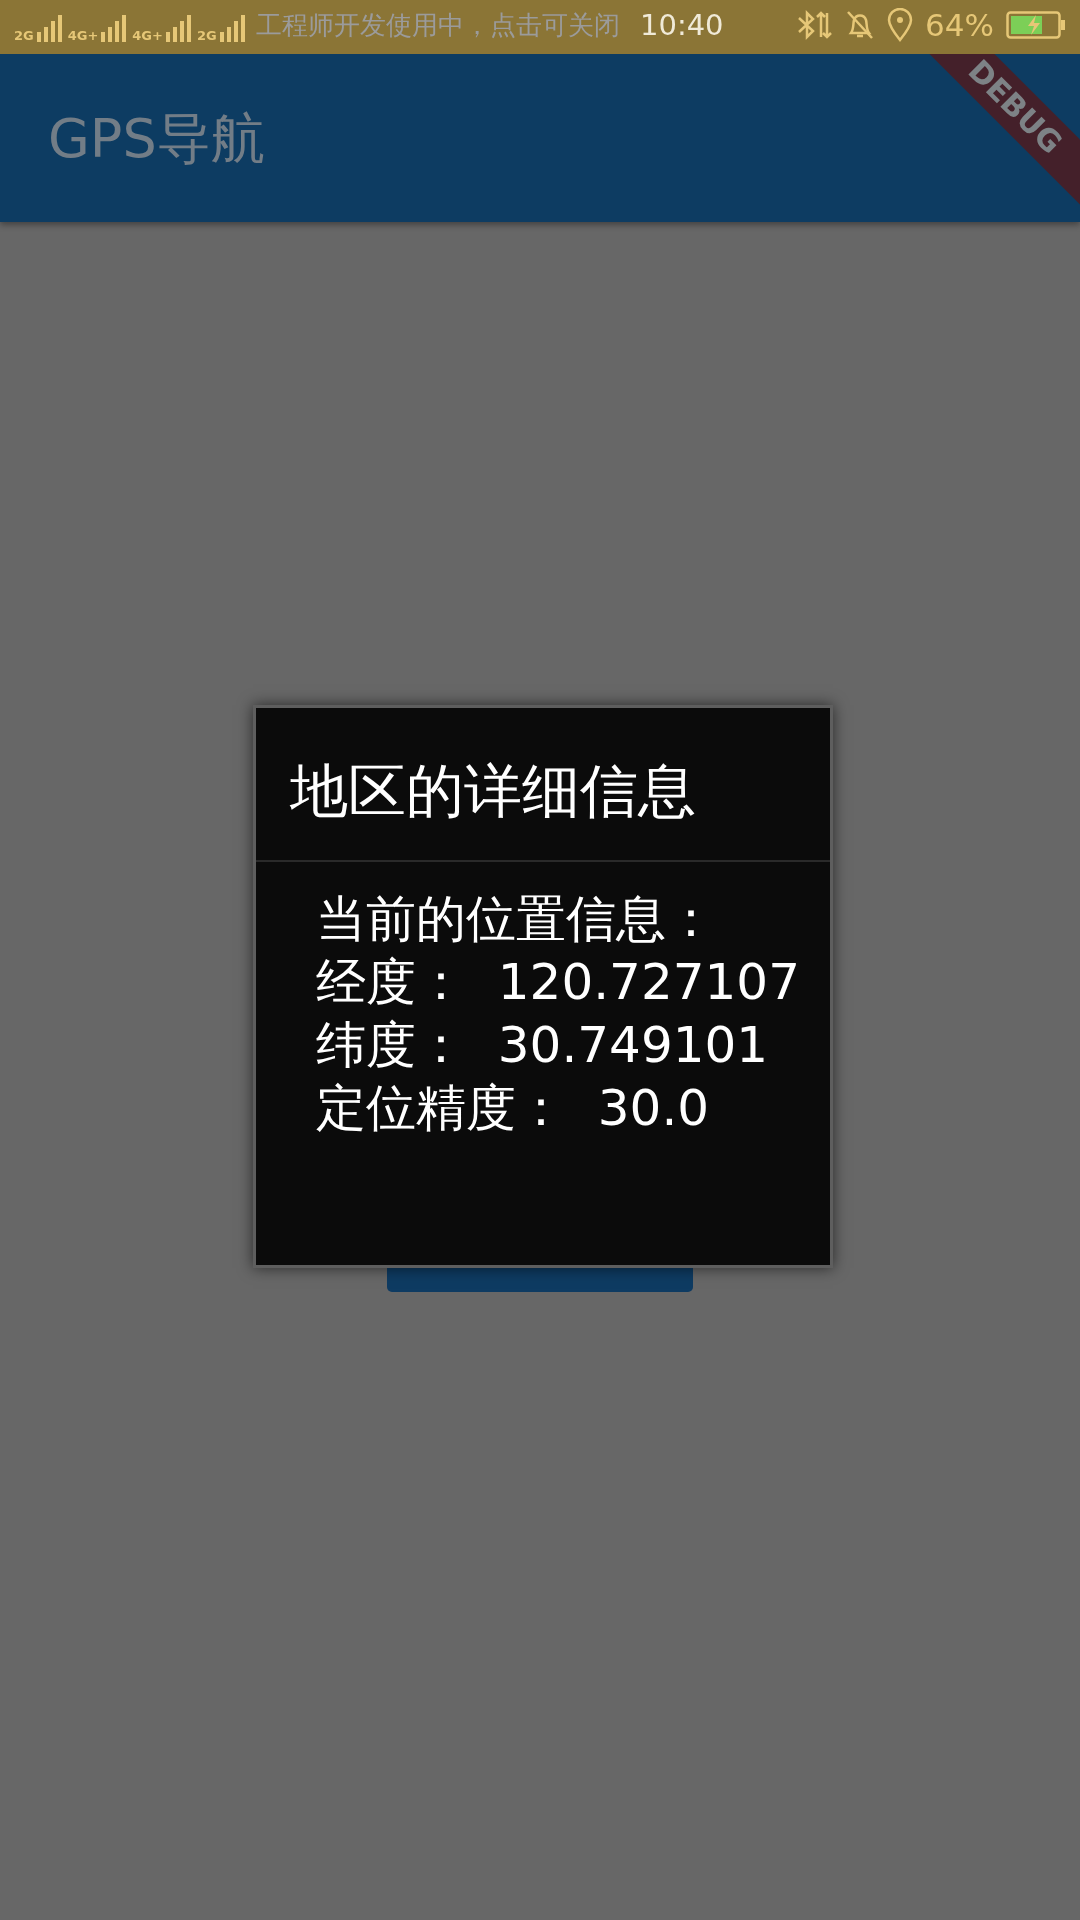 The width and height of the screenshot is (1080, 1920). I want to click on notification-text: 工程师开发使用中，点击可关闭, so click(438, 25).